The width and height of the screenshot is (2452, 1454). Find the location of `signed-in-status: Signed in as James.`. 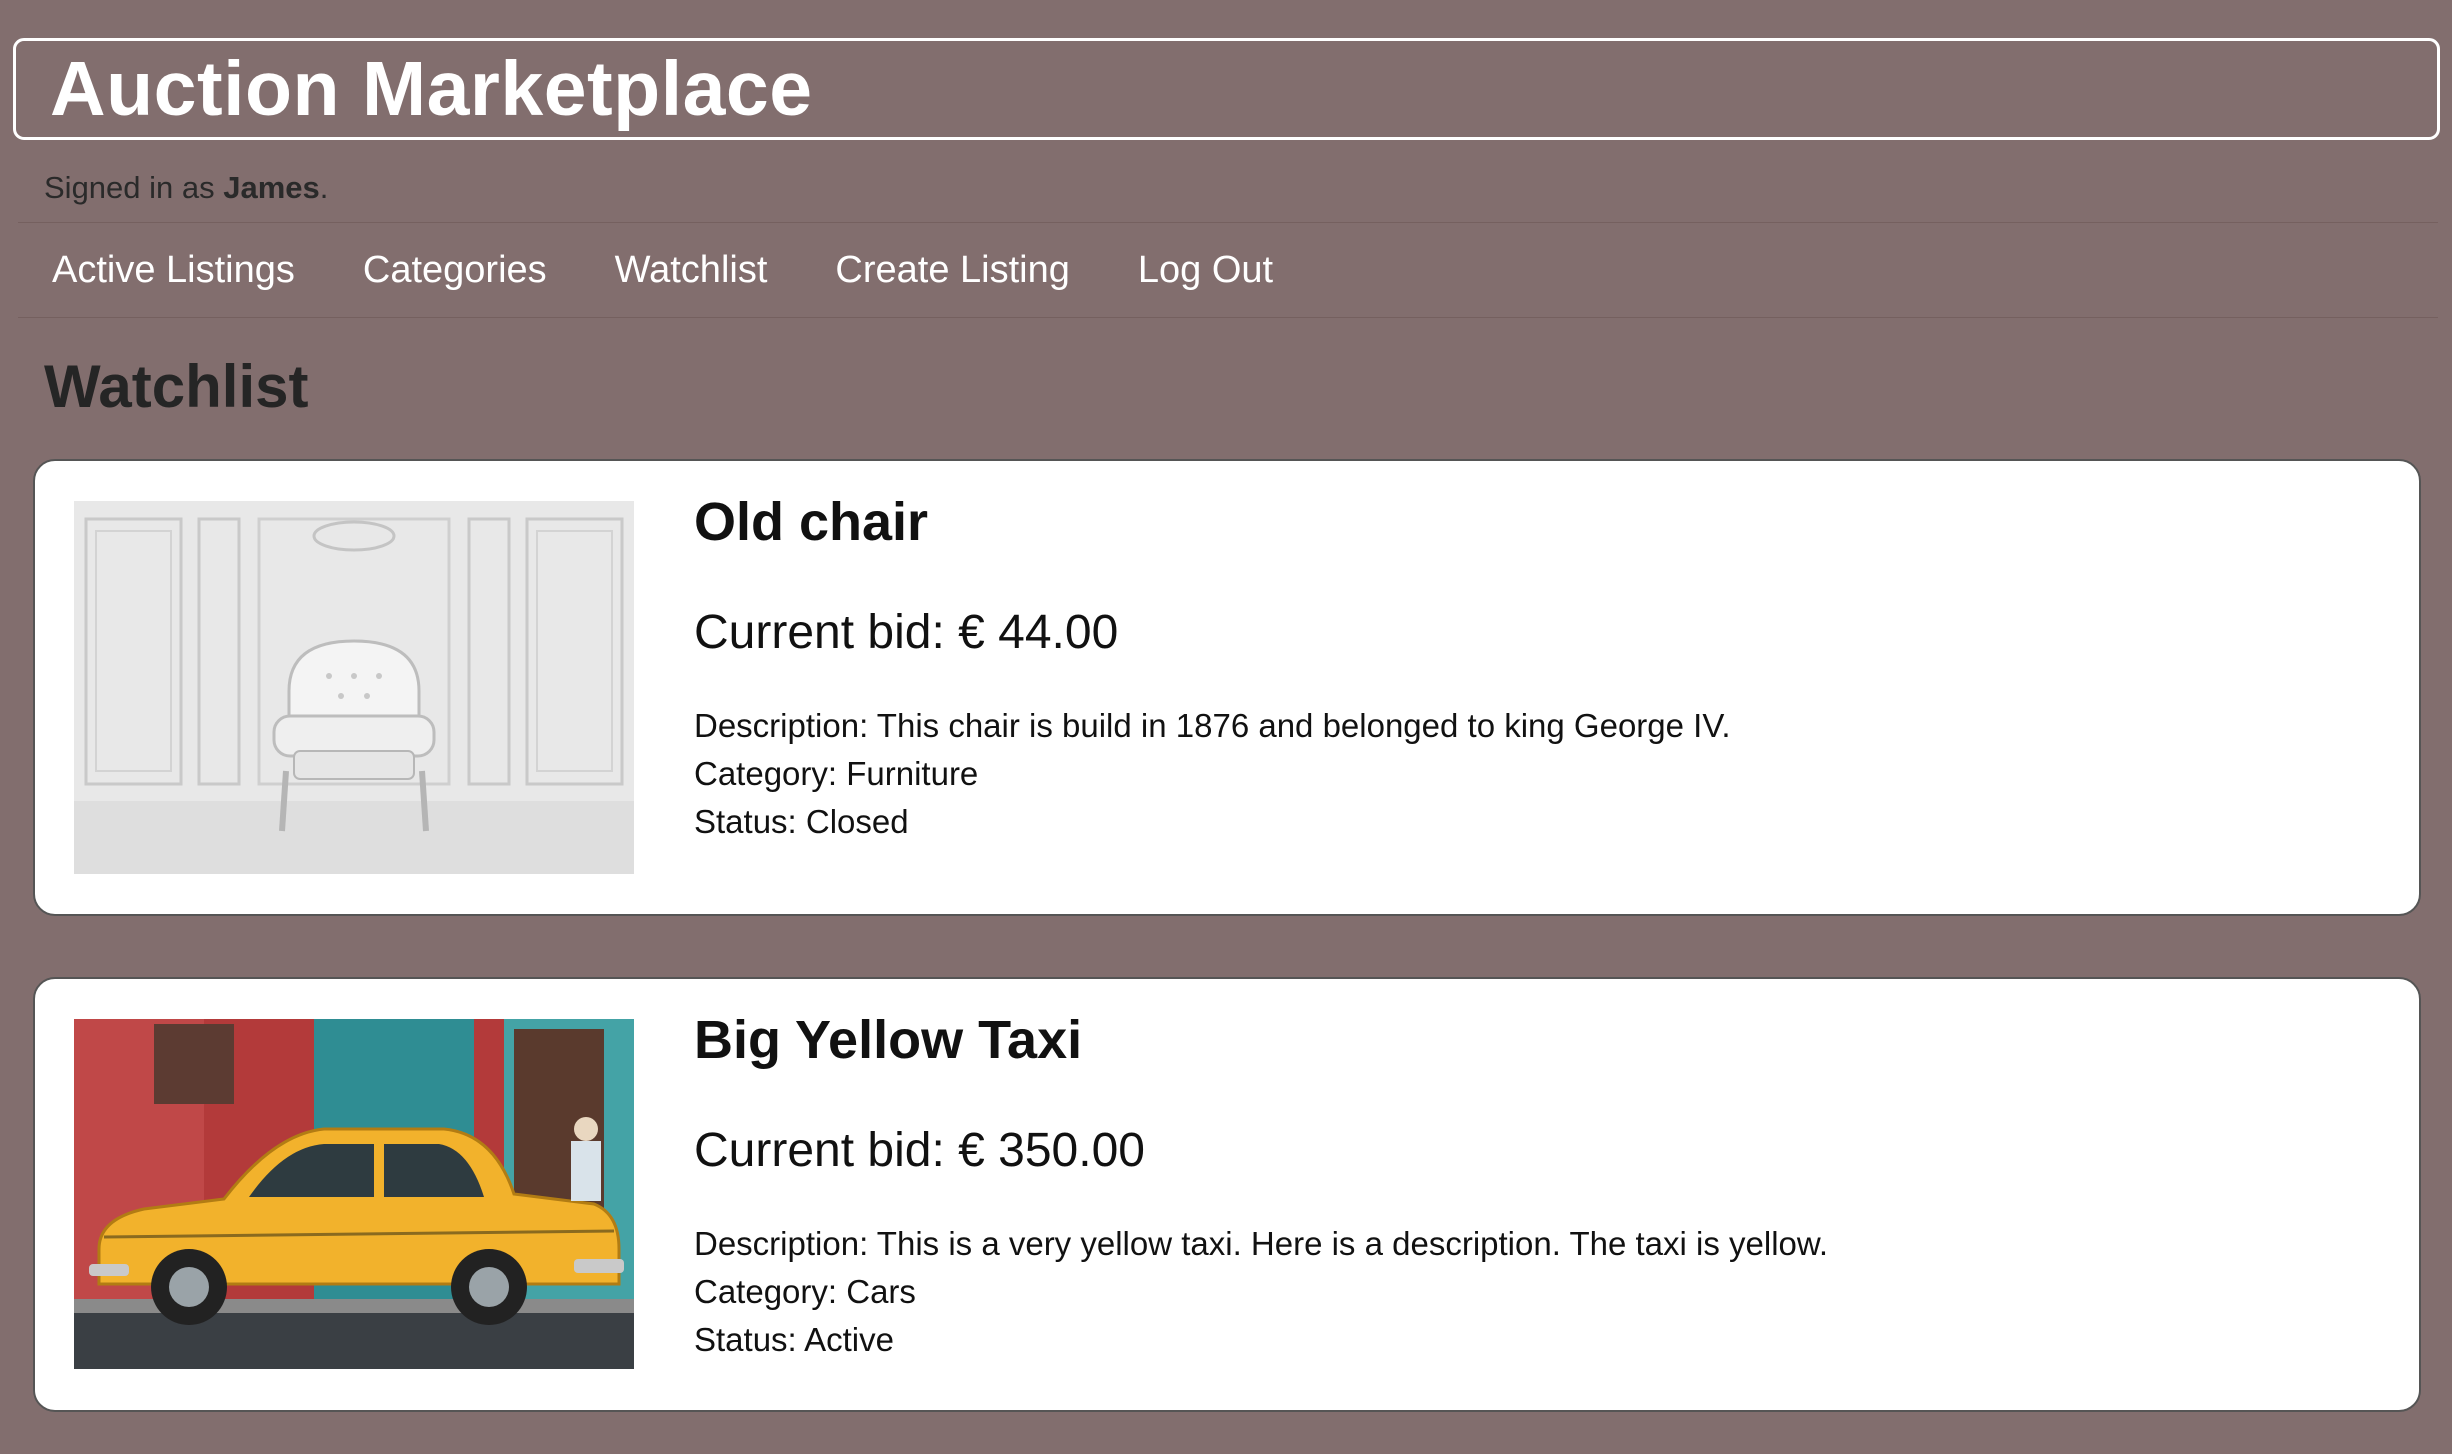

signed-in-status: Signed in as James. is located at coordinates (186, 188).